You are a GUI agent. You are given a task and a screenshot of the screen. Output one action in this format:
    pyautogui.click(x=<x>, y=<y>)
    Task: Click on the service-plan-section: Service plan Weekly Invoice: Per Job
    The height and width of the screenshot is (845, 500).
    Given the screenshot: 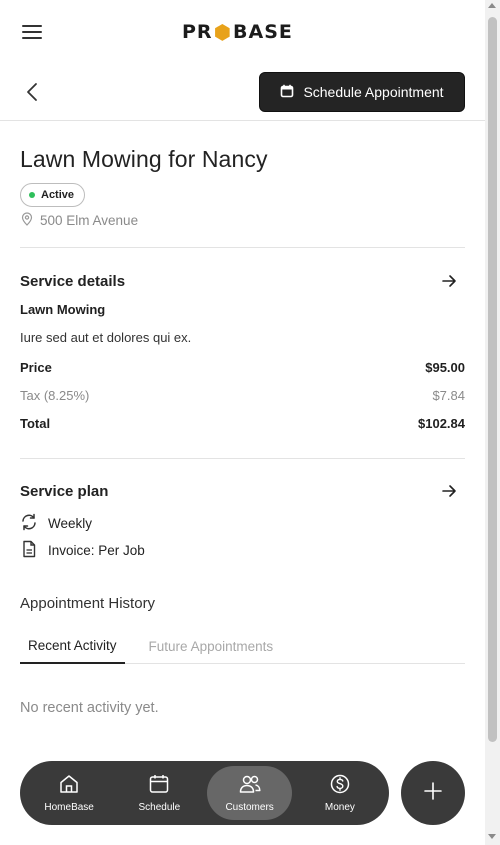 What is the action you would take?
    pyautogui.click(x=242, y=520)
    